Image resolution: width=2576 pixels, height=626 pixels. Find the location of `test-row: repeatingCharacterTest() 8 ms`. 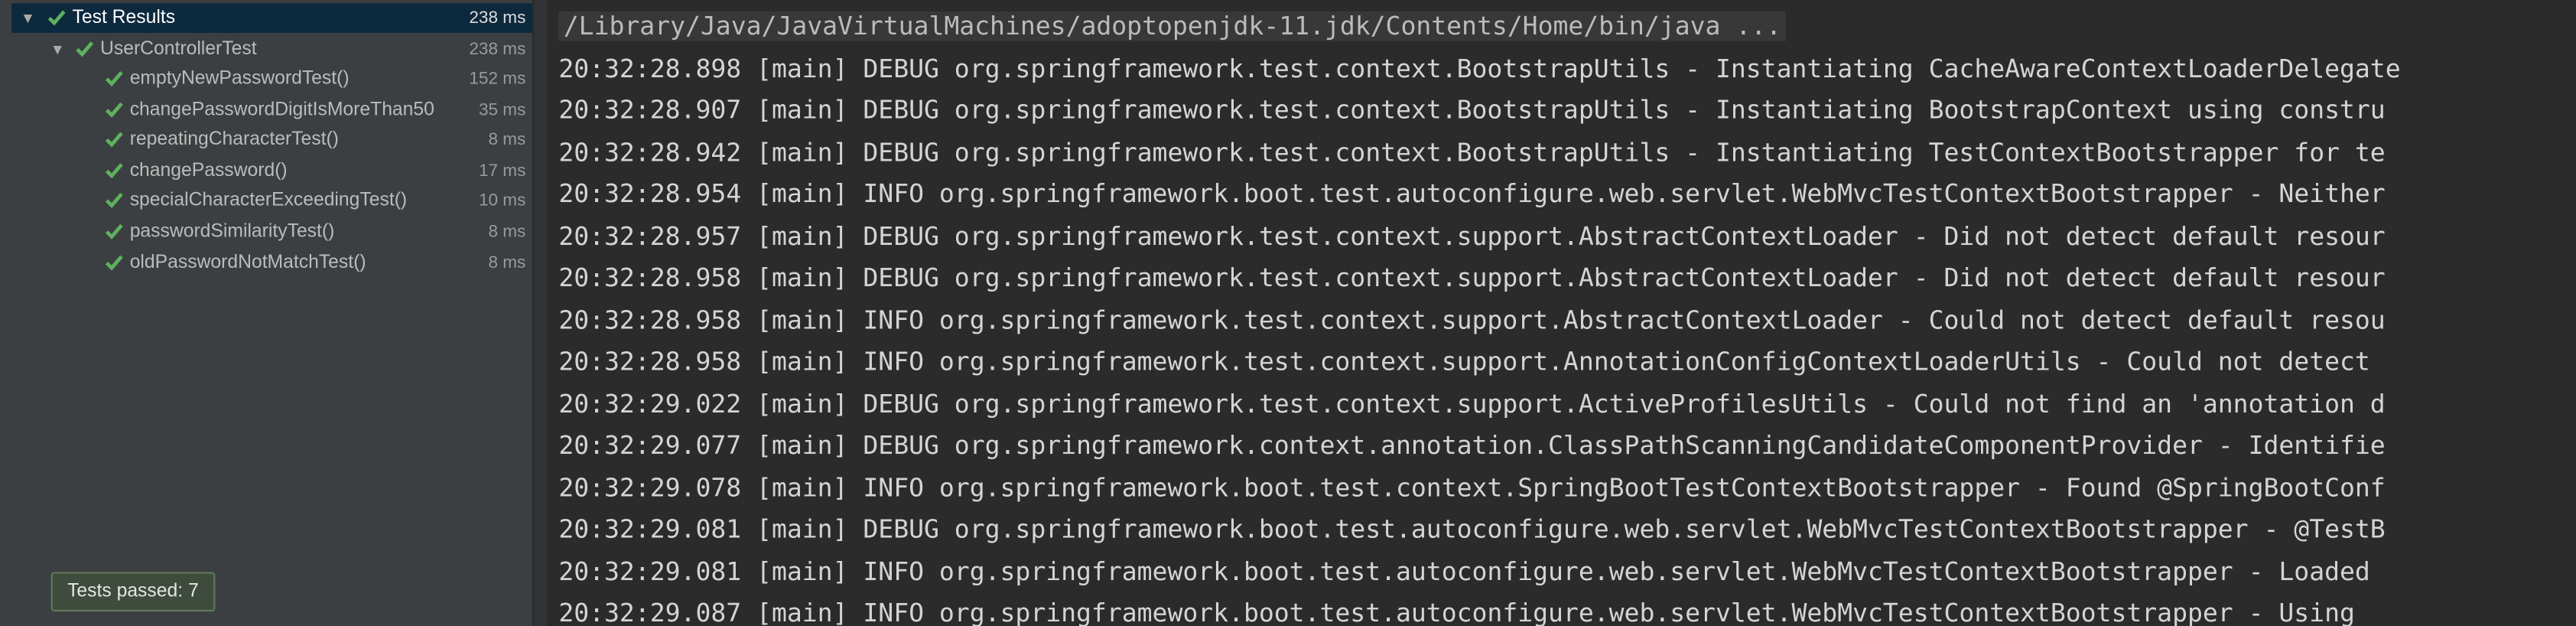

test-row: repeatingCharacterTest() 8 ms is located at coordinates (271, 140).